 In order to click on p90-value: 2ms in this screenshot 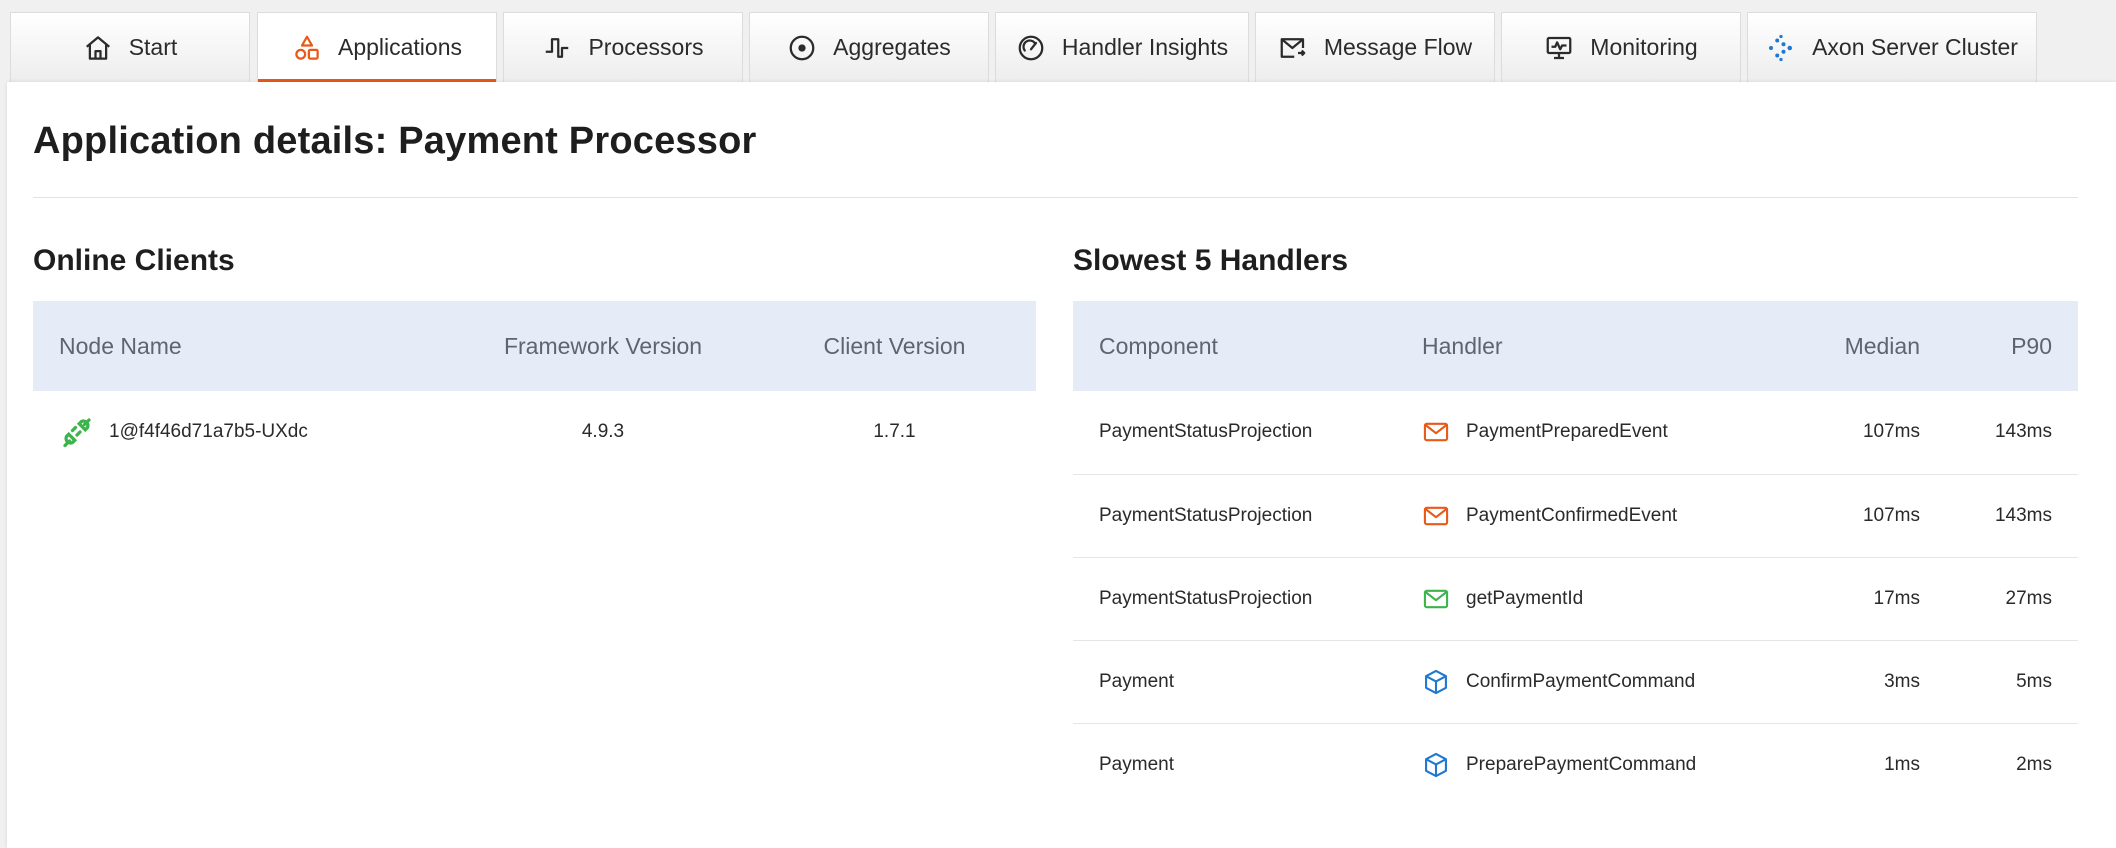, I will do `click(2034, 764)`.